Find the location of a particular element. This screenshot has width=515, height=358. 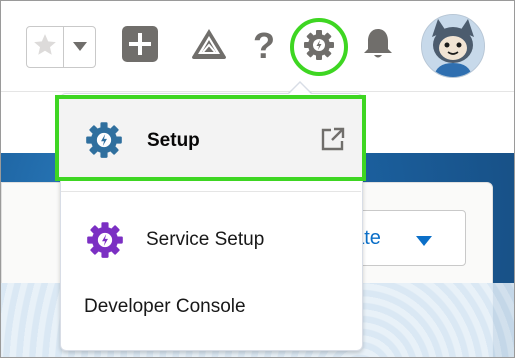

setup-gear-icon is located at coordinates (104, 142).